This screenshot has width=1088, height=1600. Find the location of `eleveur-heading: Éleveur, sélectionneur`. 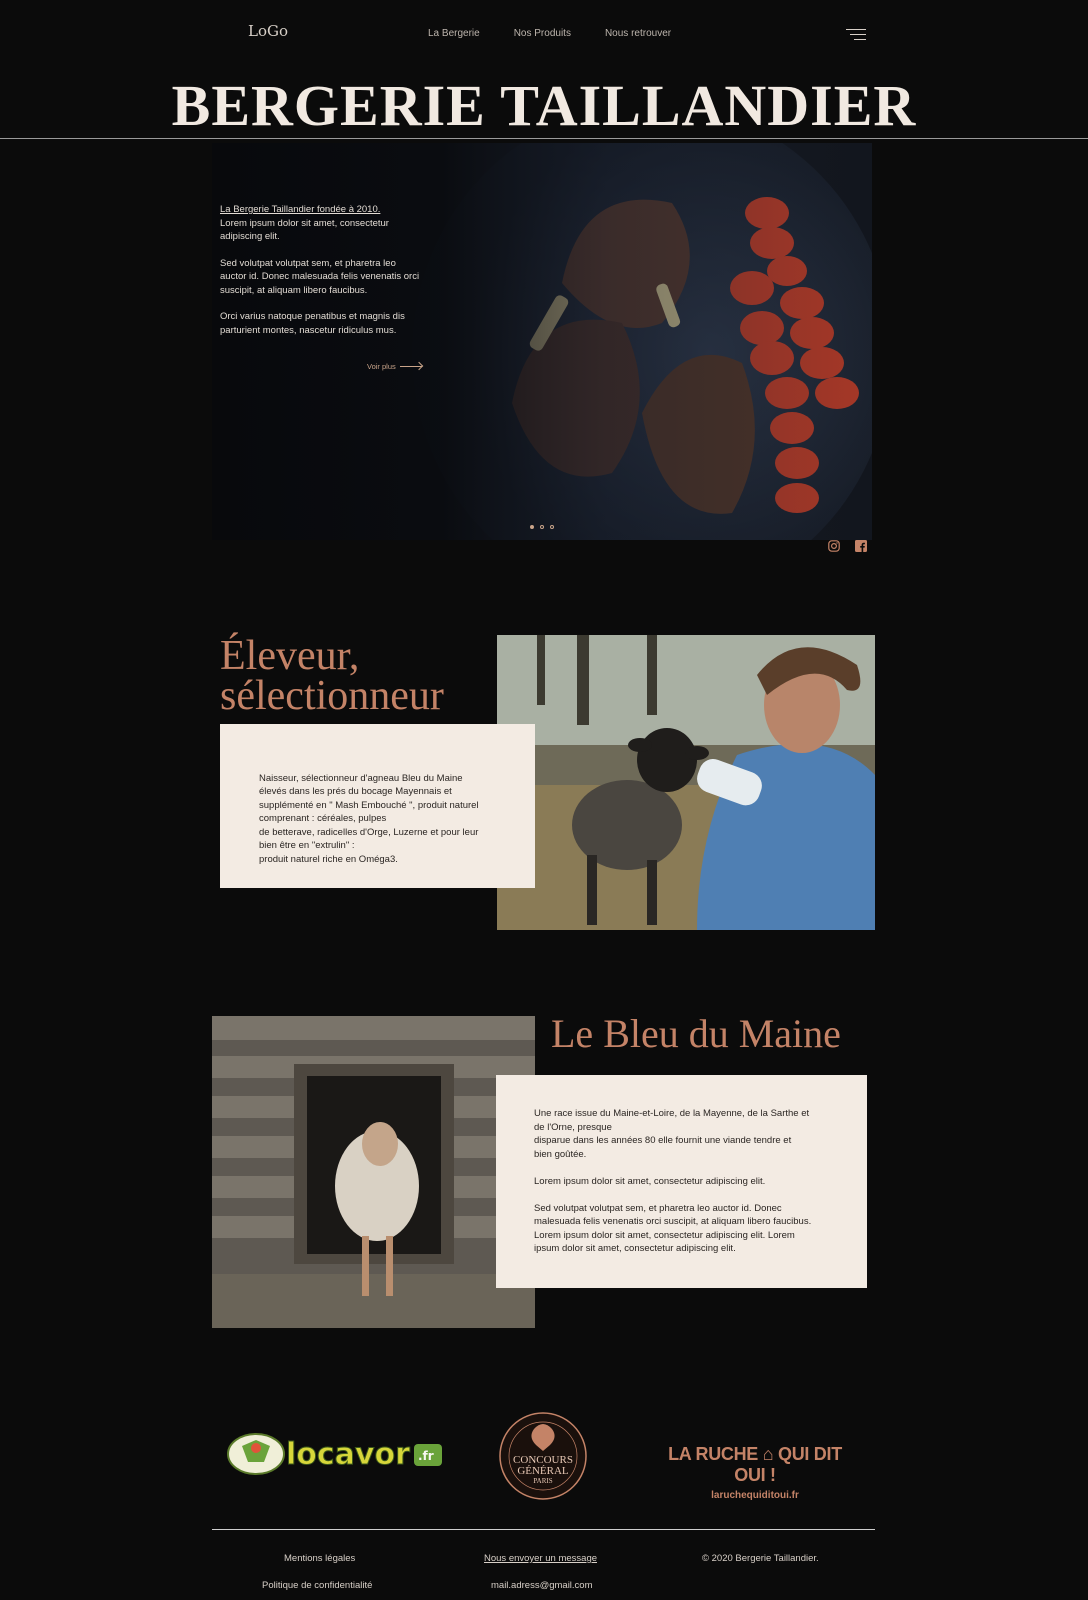

eleveur-heading: Éleveur, sélectionneur is located at coordinates (332, 676).